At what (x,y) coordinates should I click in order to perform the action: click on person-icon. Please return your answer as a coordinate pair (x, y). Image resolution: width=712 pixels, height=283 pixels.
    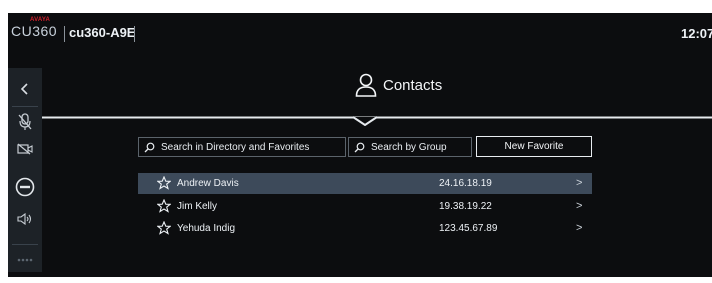
    Looking at the image, I should click on (366, 85).